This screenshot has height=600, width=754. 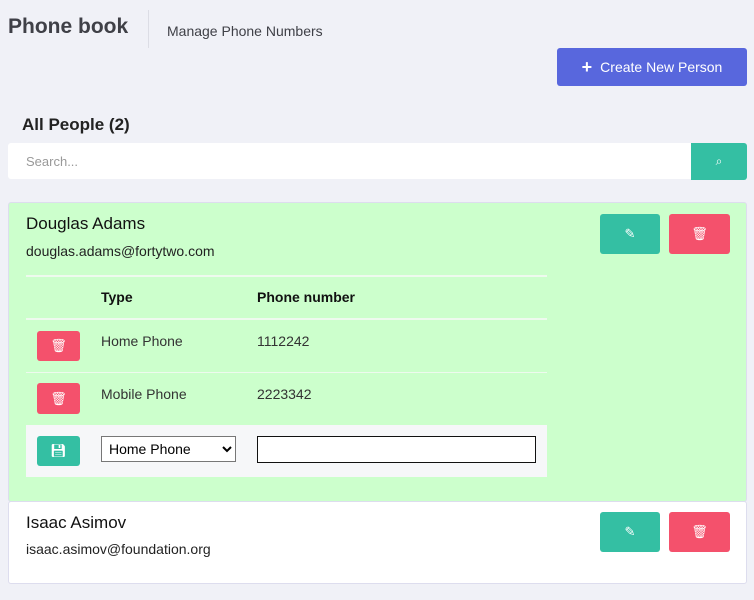 I want to click on column-header-phone-number: Phone number, so click(x=306, y=297).